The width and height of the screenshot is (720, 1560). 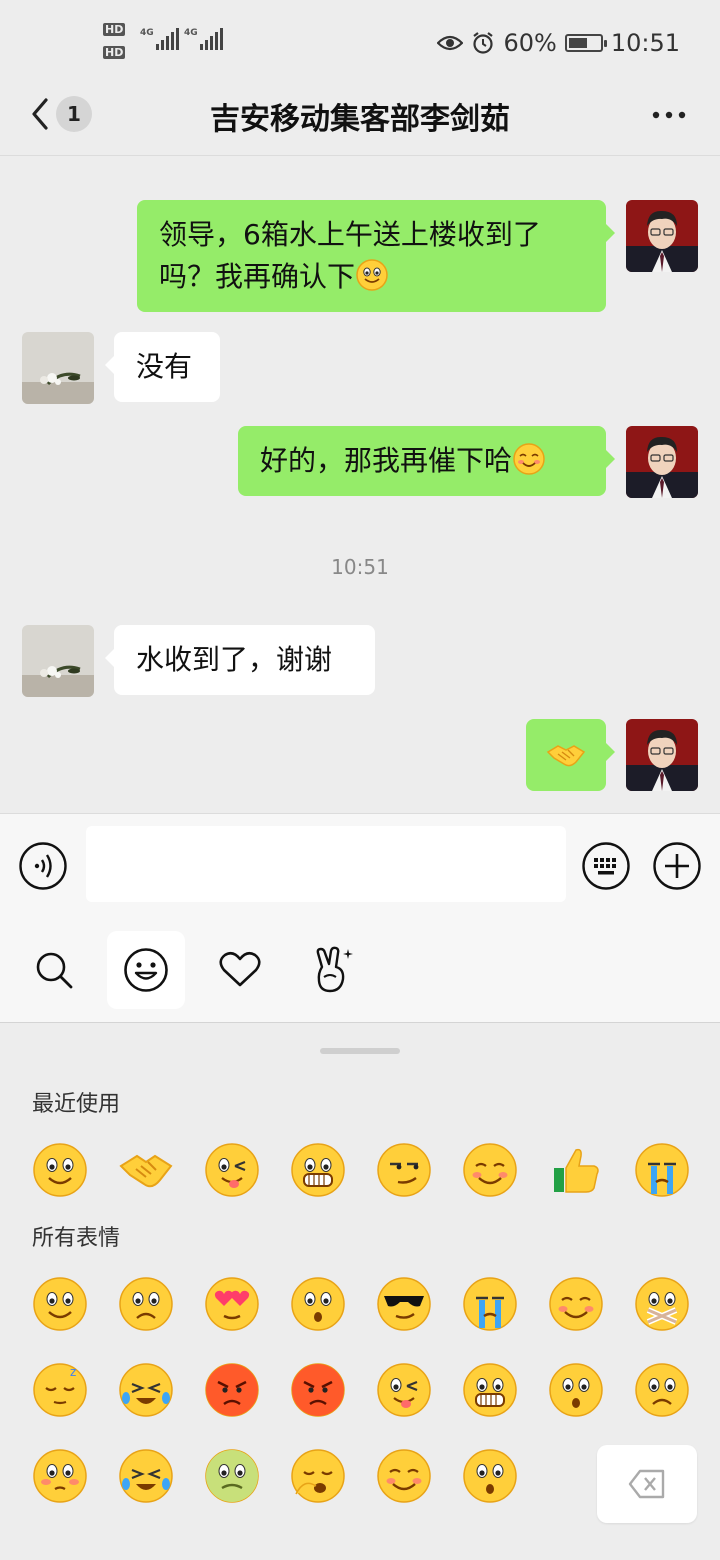 What do you see at coordinates (669, 115) in the screenshot?
I see `more-dots-icon` at bounding box center [669, 115].